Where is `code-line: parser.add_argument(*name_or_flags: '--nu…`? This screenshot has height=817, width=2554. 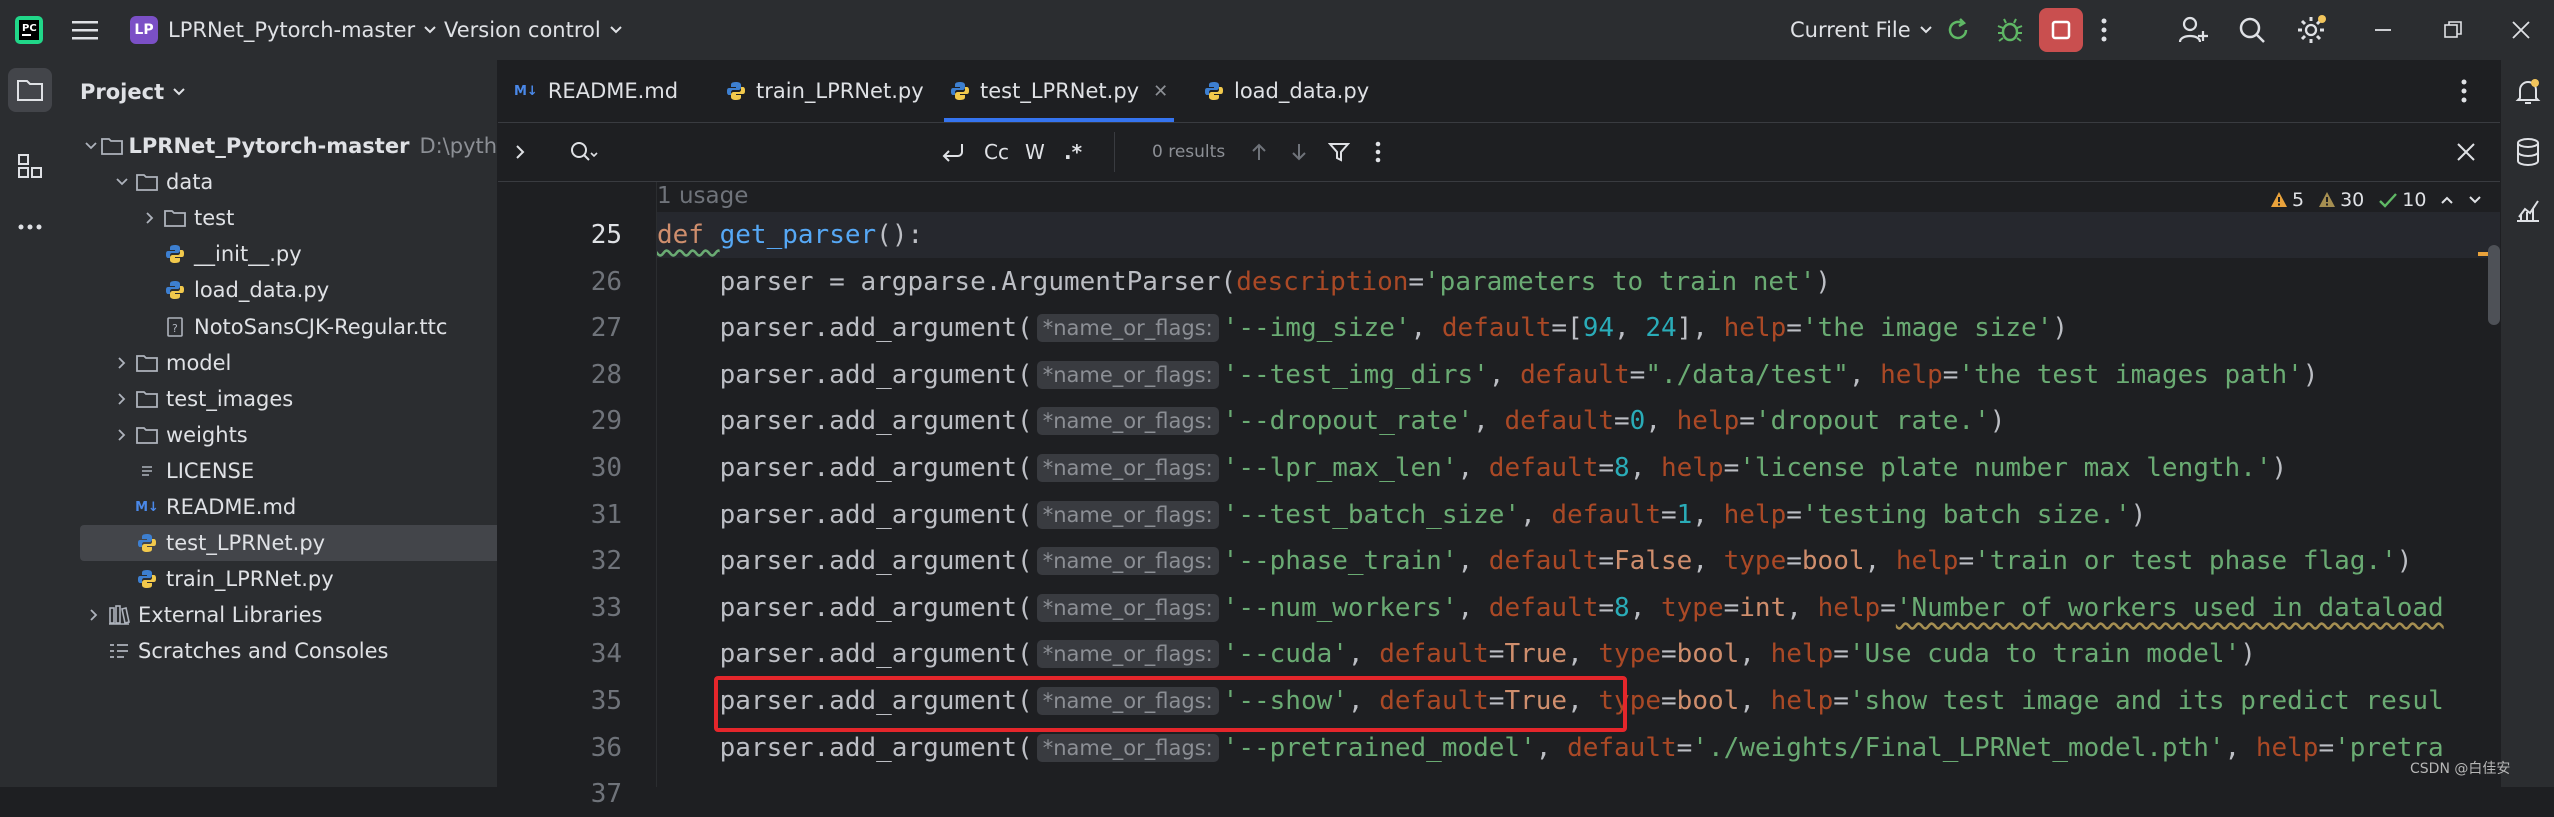
code-line: parser.add_argument(*name_or_flags: '--nu… is located at coordinates (1550, 608).